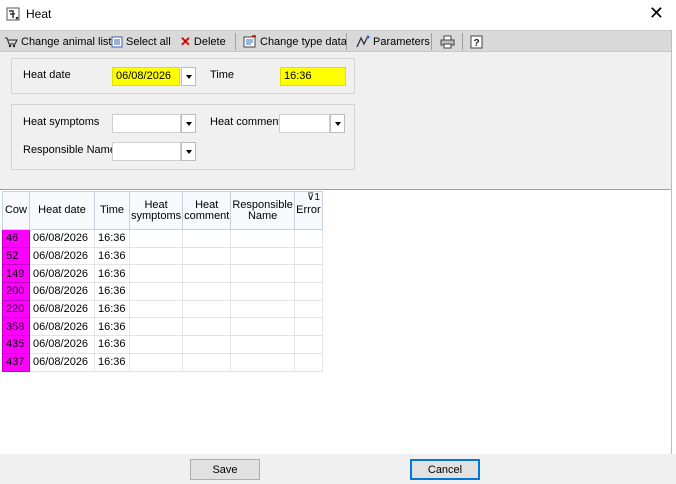  I want to click on cow-cell: 437, so click(16, 362).